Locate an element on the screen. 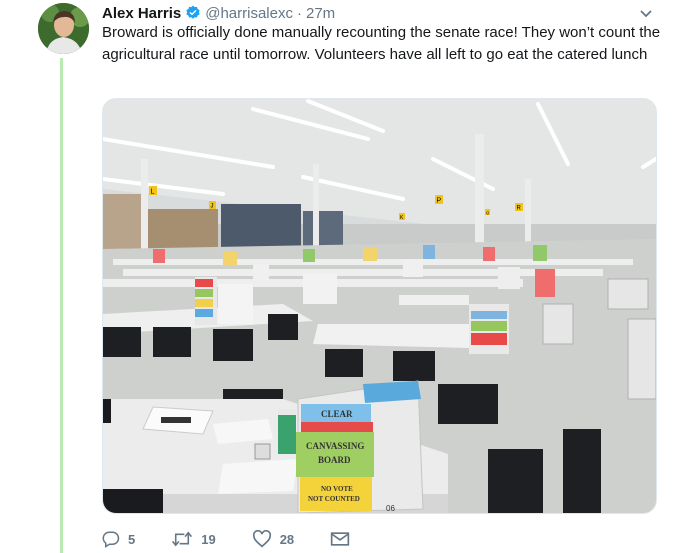  reply-icon is located at coordinates (111, 539).